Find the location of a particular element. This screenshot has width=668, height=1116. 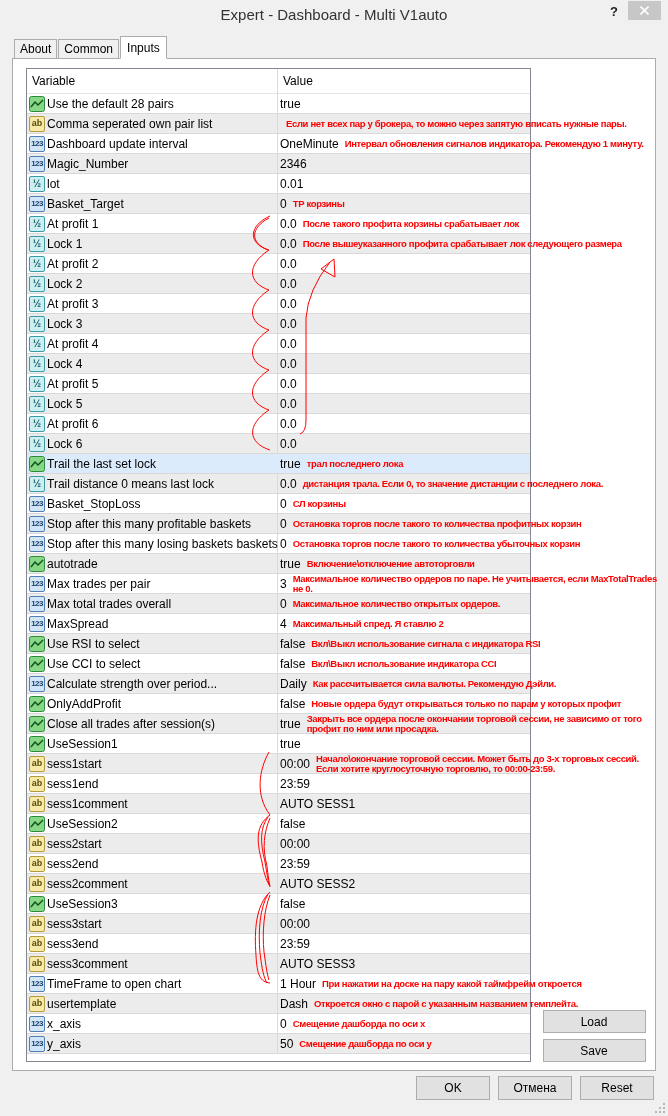

tab: Inputs is located at coordinates (143, 47).